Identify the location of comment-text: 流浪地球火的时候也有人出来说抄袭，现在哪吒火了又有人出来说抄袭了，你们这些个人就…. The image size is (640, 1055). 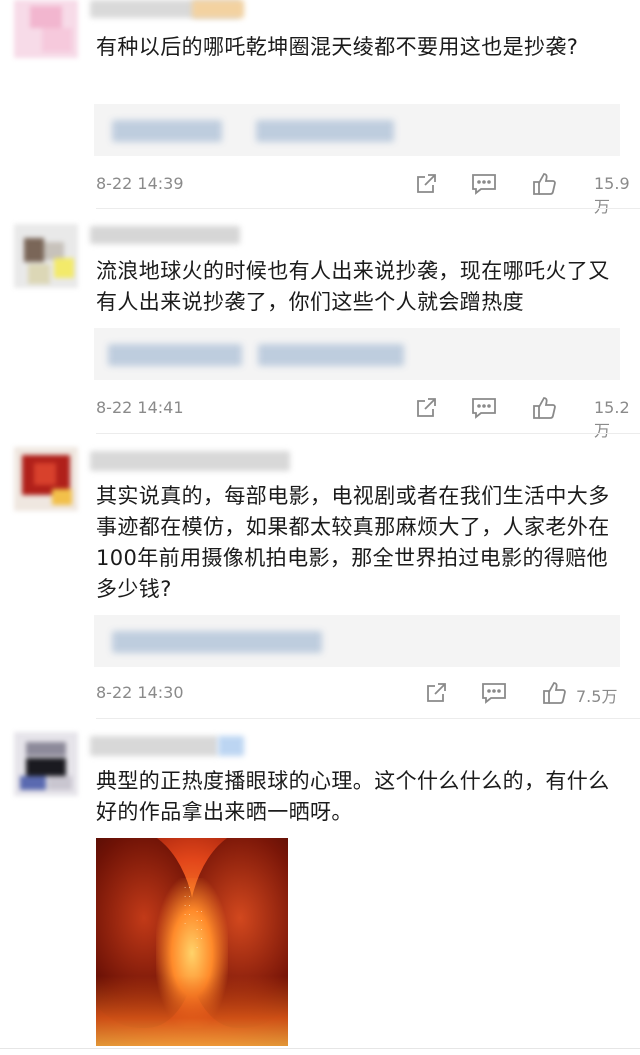
(353, 286).